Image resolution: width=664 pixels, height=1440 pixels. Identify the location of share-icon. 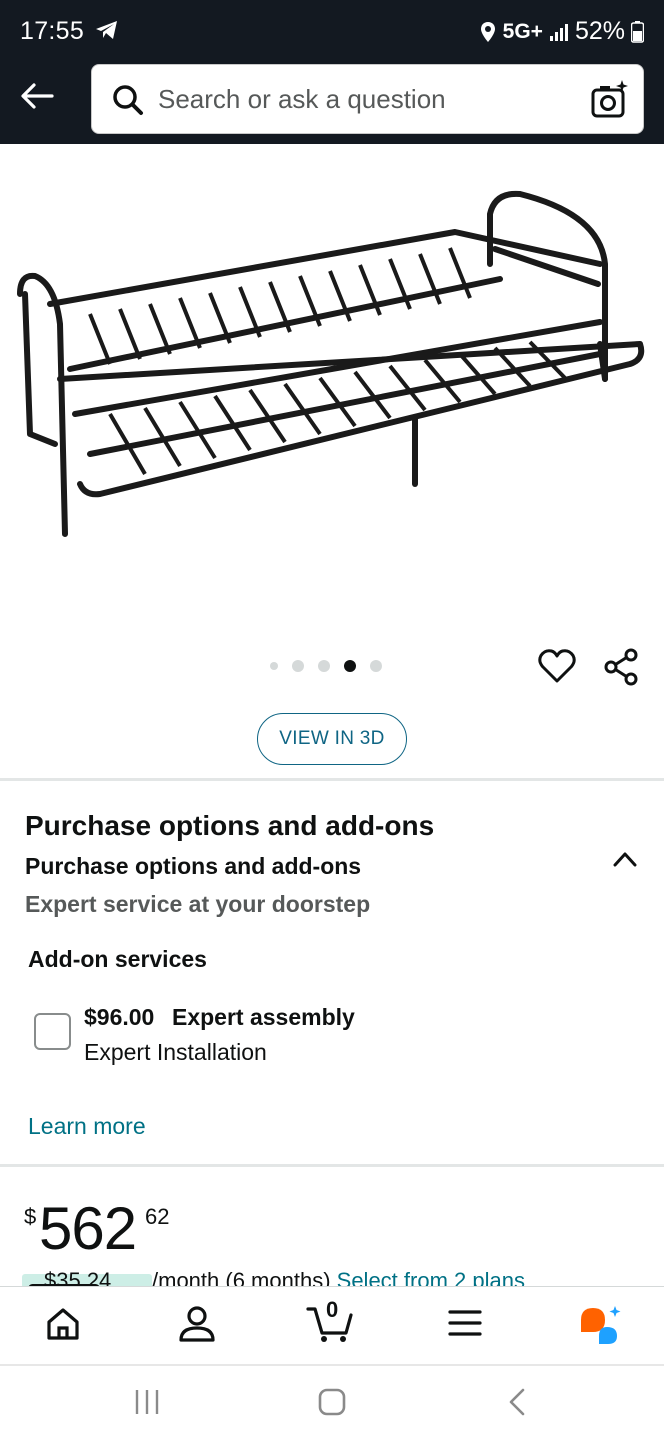
(621, 667).